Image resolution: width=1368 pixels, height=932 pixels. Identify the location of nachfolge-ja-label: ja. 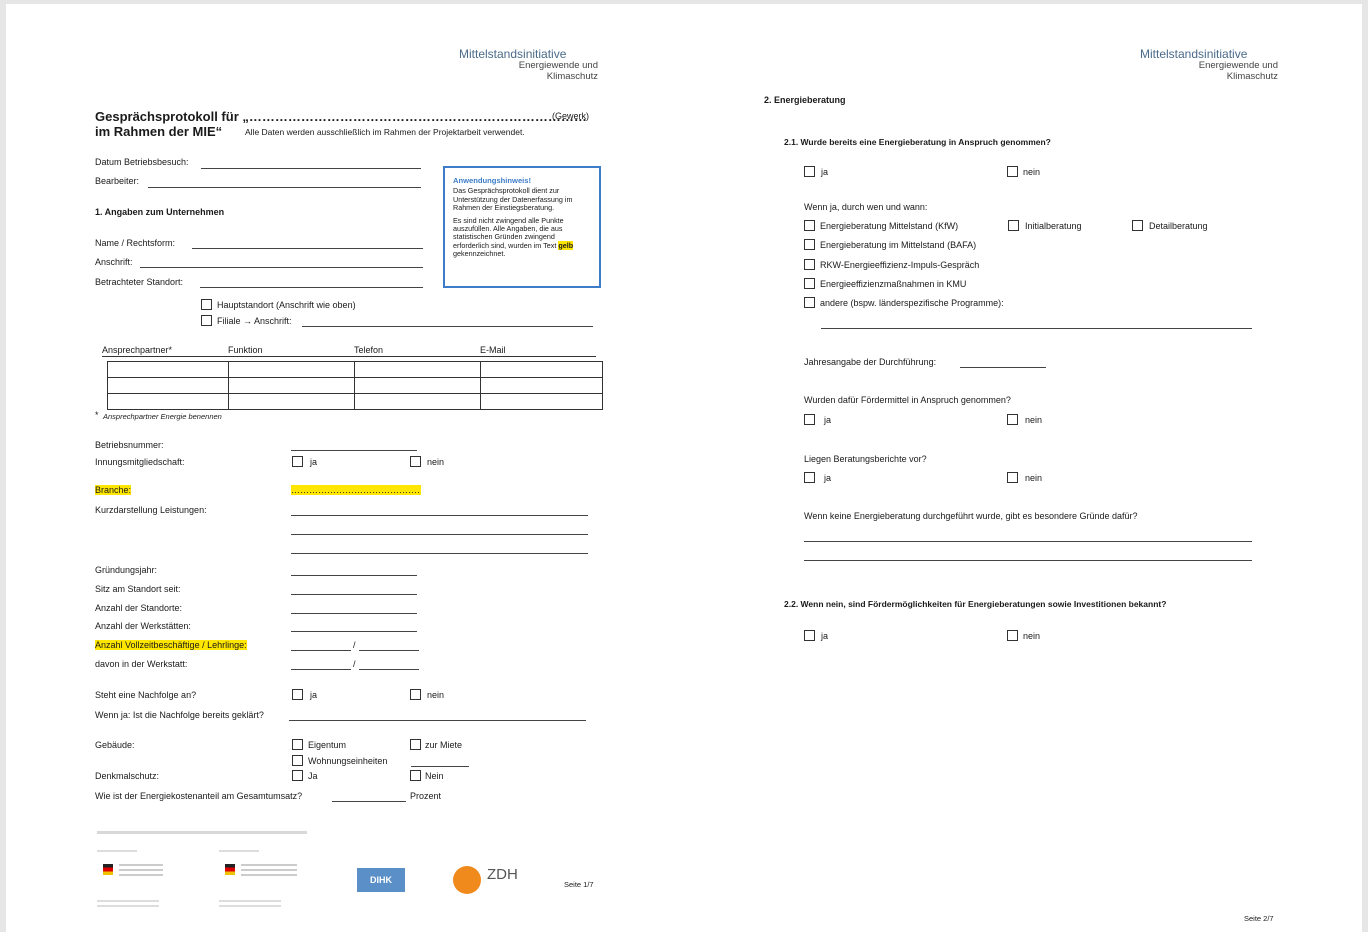
(314, 695).